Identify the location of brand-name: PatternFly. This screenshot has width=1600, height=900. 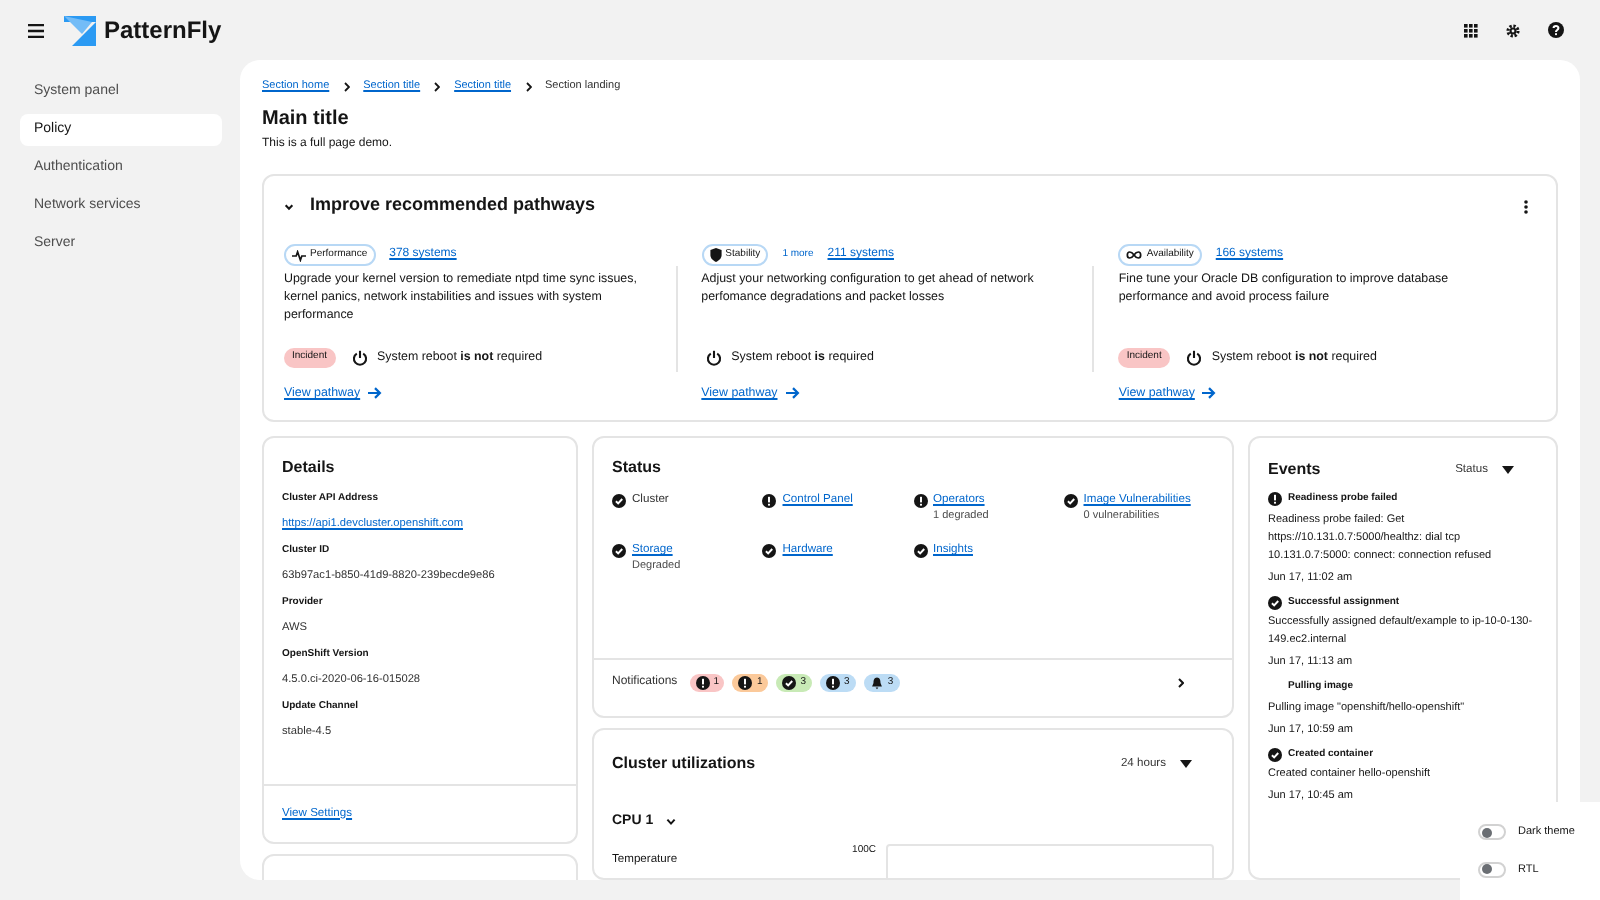
(163, 31).